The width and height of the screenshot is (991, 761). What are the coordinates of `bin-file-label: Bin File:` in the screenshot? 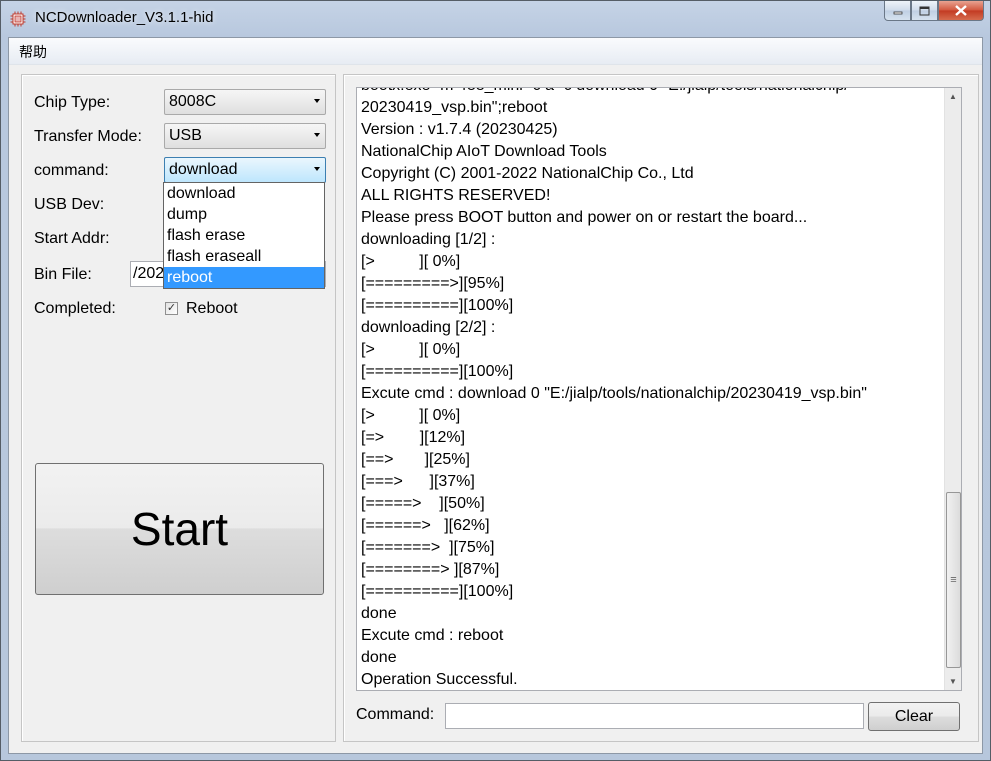 It's located at (63, 274).